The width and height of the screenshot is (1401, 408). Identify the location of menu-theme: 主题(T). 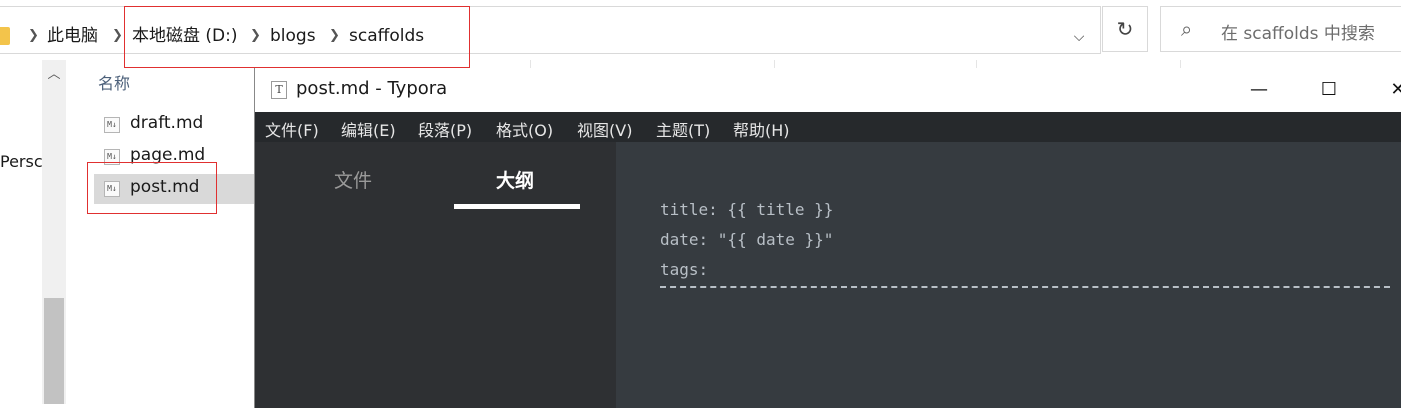
(683, 129).